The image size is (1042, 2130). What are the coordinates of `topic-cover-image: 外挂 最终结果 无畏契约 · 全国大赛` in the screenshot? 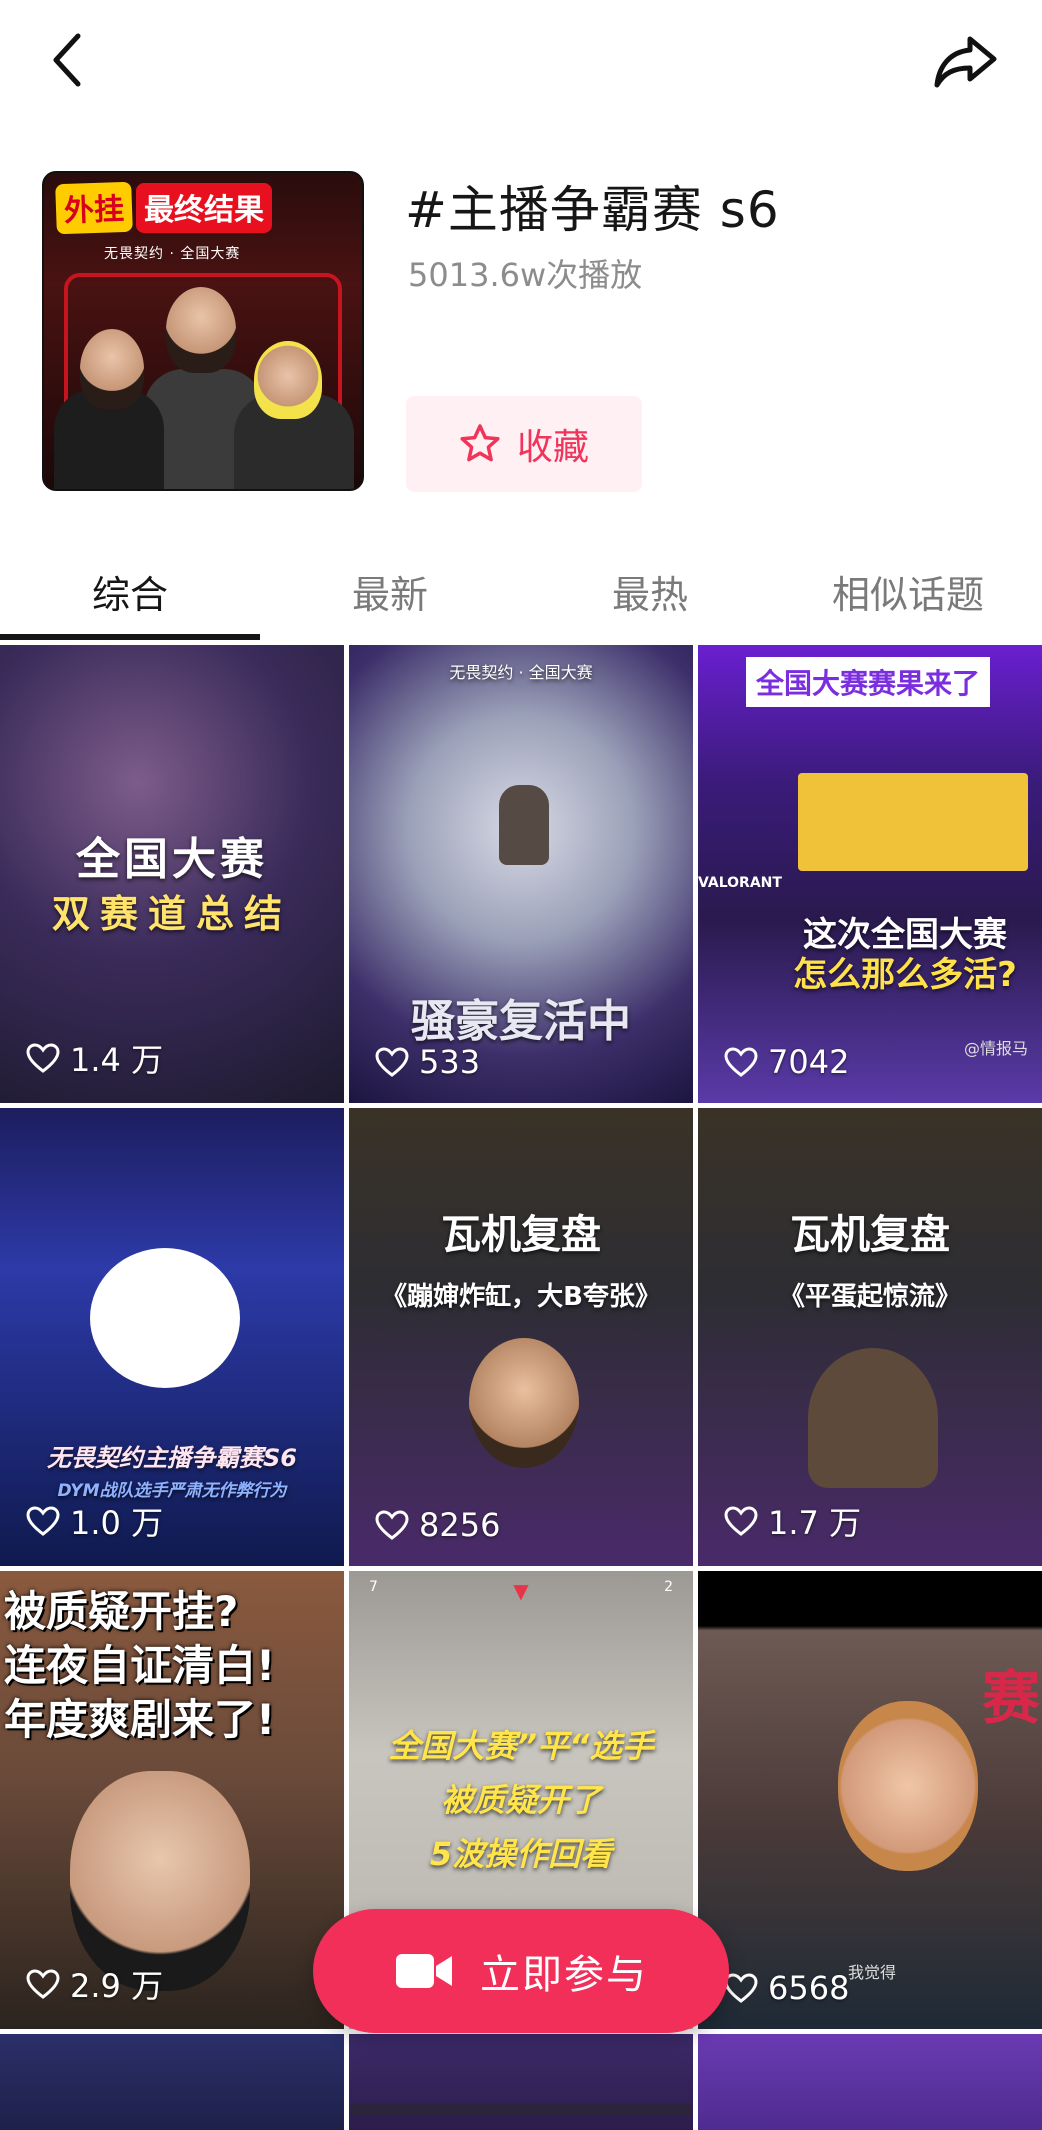 It's located at (203, 331).